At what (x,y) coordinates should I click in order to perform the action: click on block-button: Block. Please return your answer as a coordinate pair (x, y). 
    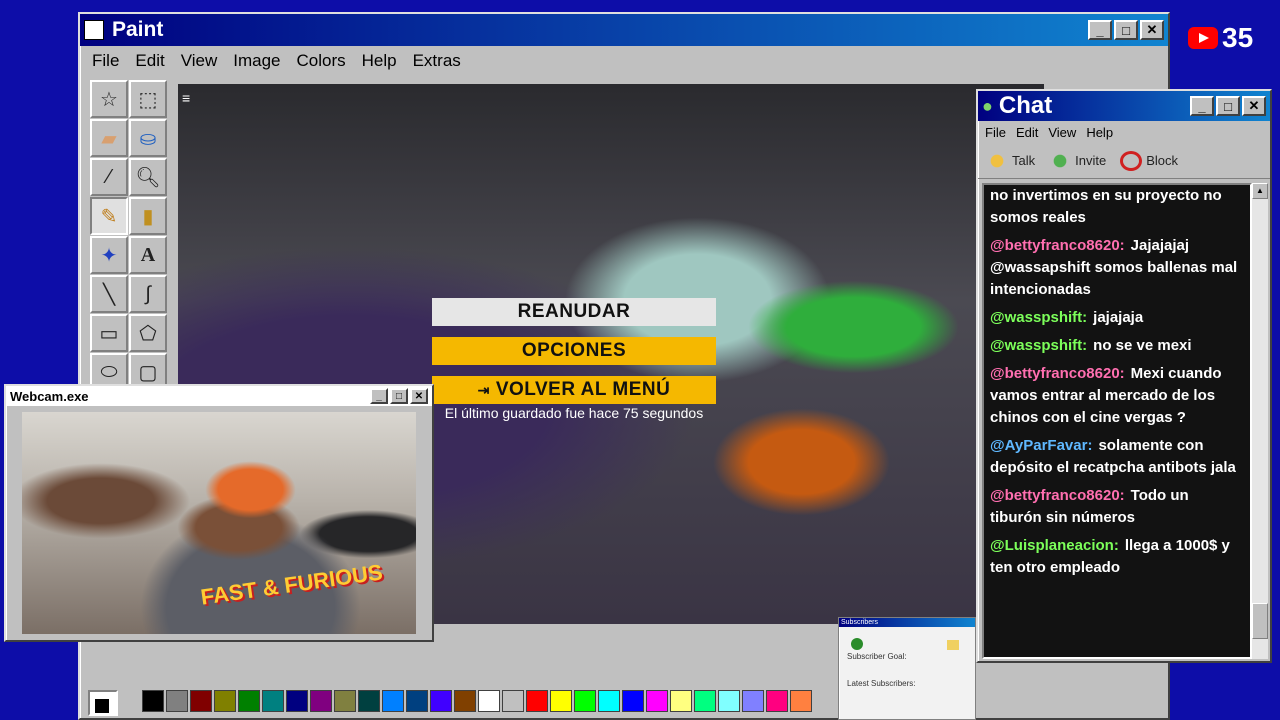
    Looking at the image, I should click on (1149, 160).